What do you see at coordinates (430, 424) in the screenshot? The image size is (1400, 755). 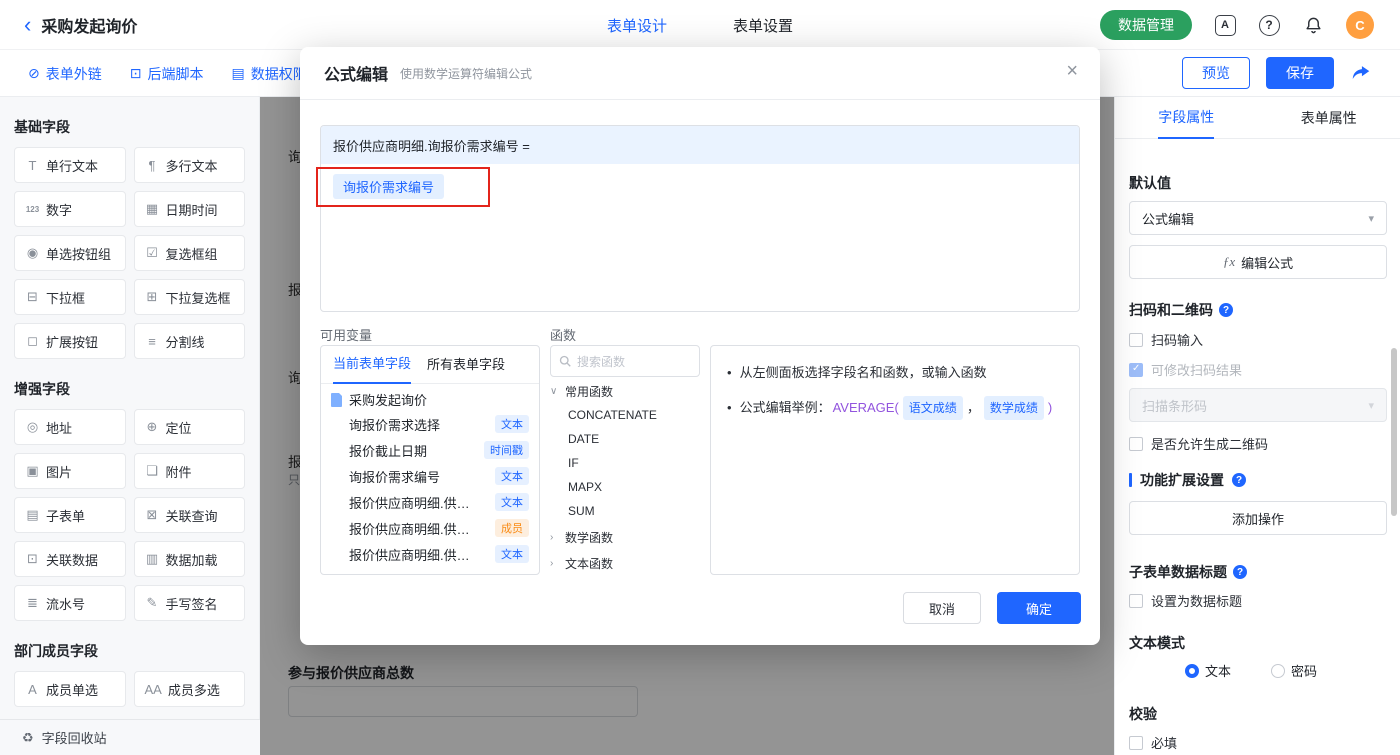 I see `tree-field-row: 询报价需求选择 文本` at bounding box center [430, 424].